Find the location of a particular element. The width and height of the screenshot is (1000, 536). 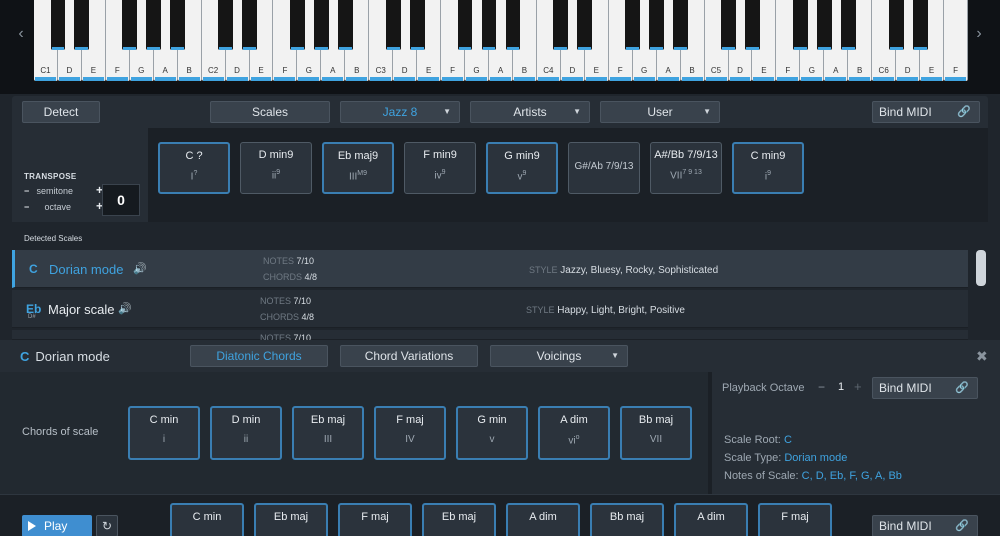

sequence-chord-card: Bb maj is located at coordinates (627, 519).